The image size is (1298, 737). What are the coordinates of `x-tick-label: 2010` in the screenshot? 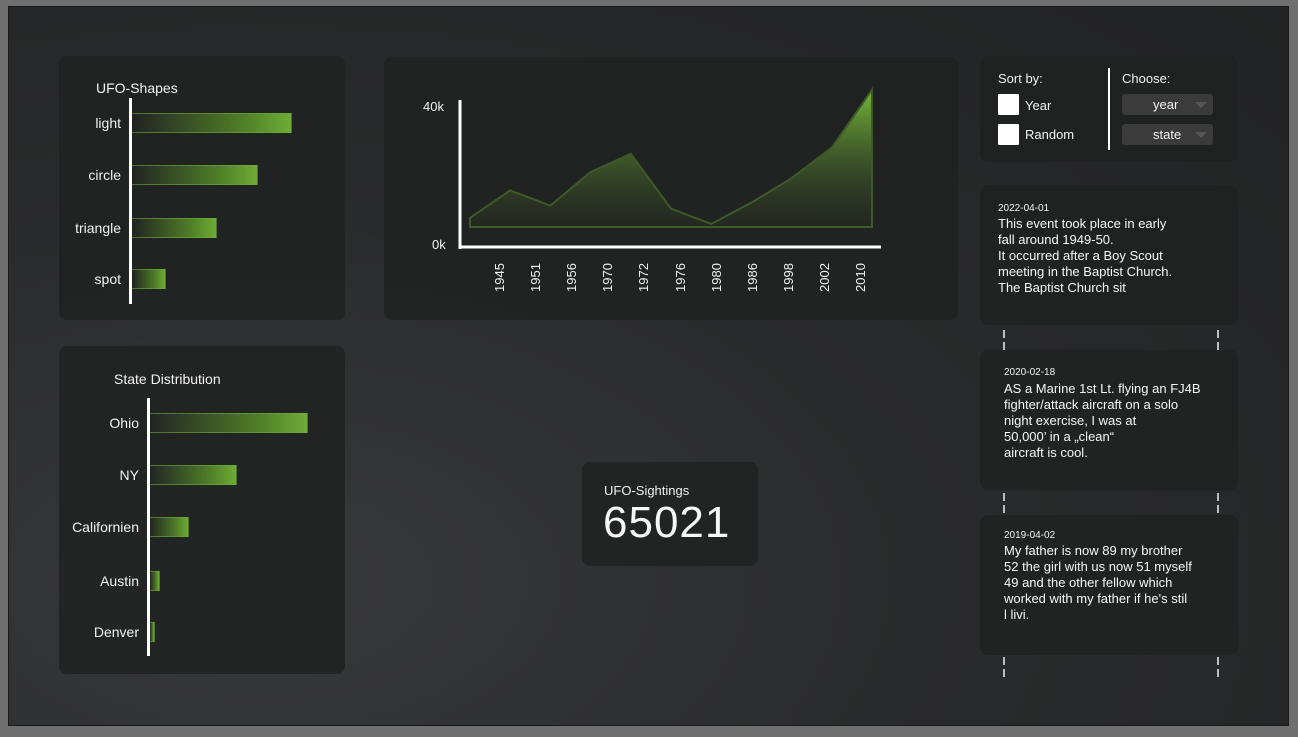 It's located at (860, 277).